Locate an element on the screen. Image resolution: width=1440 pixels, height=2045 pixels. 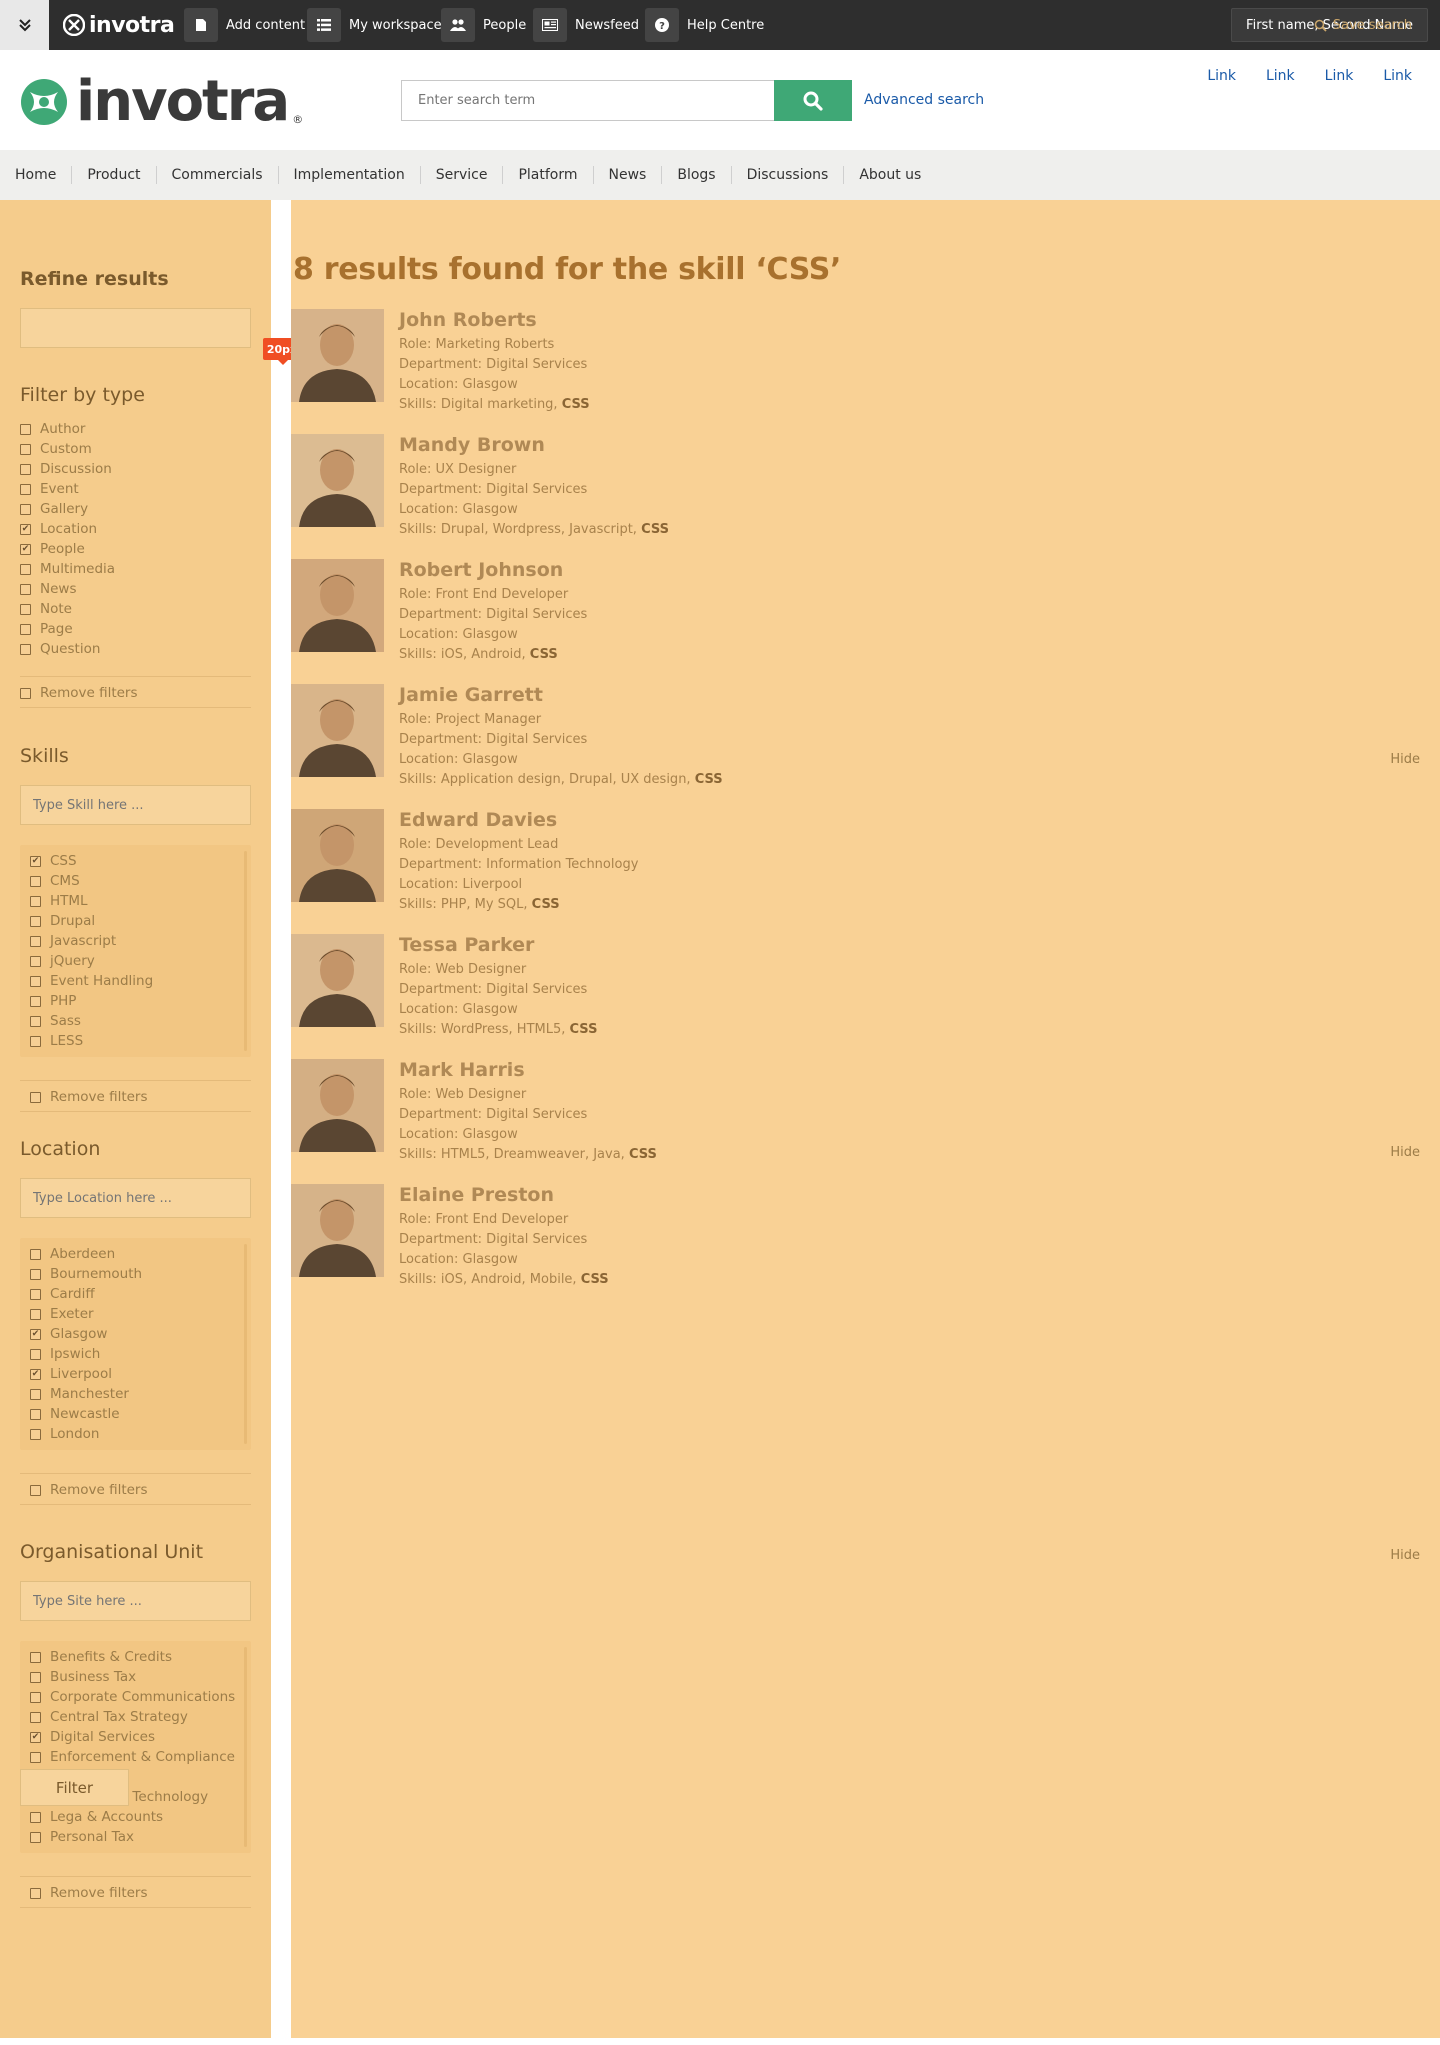
filter-option: Javascript is located at coordinates (135, 941).